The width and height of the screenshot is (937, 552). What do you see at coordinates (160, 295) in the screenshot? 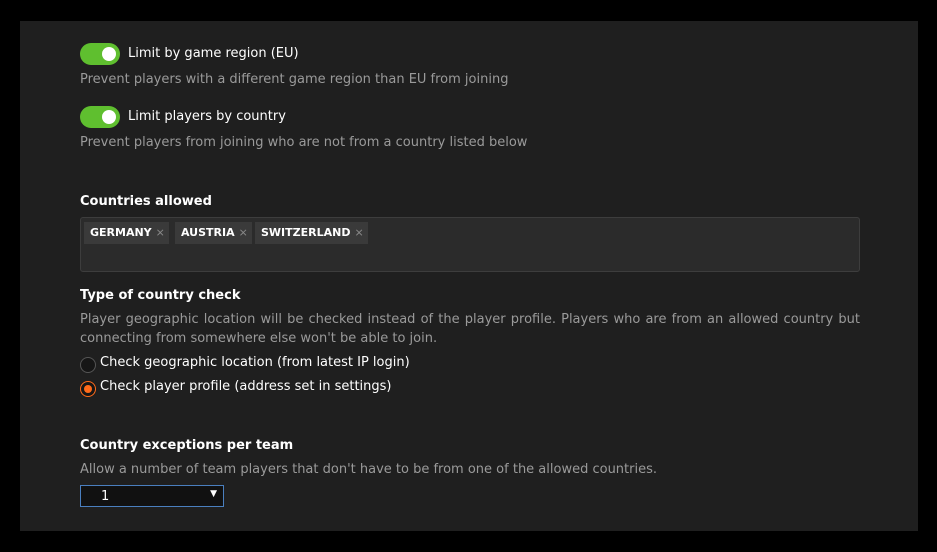
I see `country-check-heading: Type of country check` at bounding box center [160, 295].